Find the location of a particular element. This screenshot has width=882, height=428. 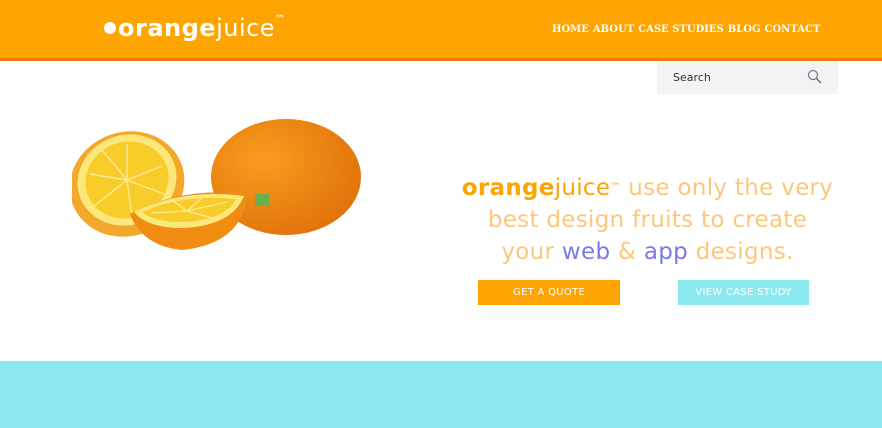

nav-blog: BLOG is located at coordinates (744, 29).